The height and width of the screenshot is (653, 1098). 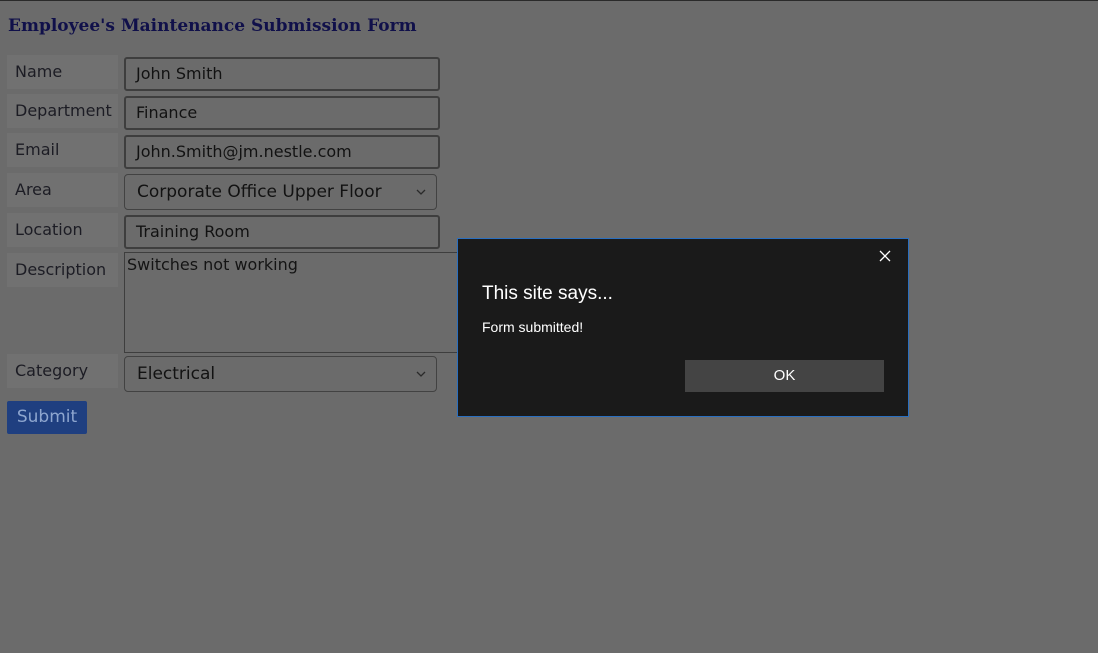 I want to click on description-textarea: Switches not working, so click(x=292, y=302).